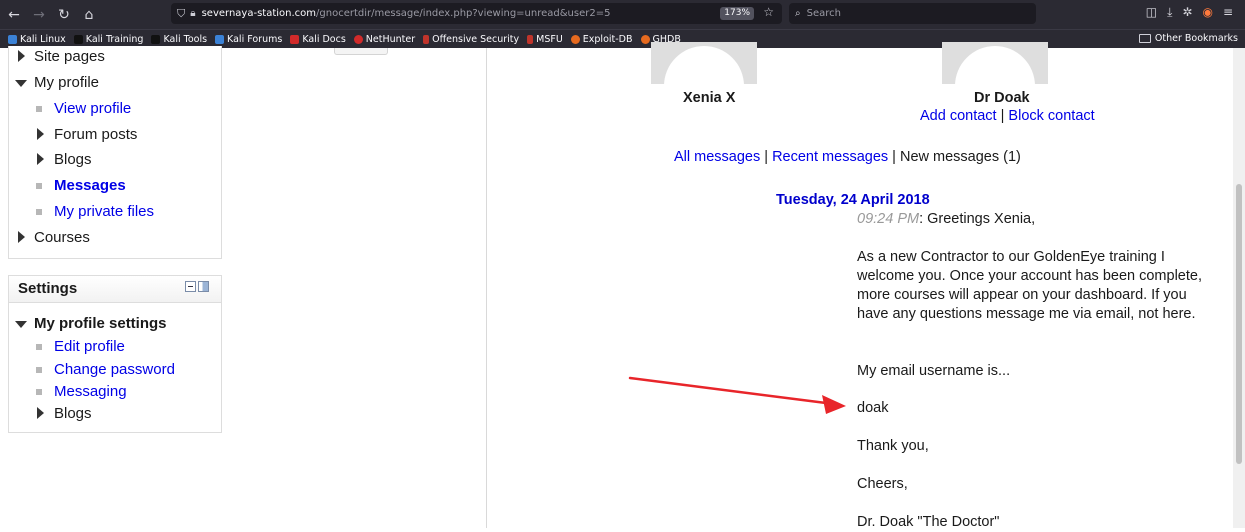  What do you see at coordinates (64, 15) in the screenshot?
I see `reload-icon: ↻` at bounding box center [64, 15].